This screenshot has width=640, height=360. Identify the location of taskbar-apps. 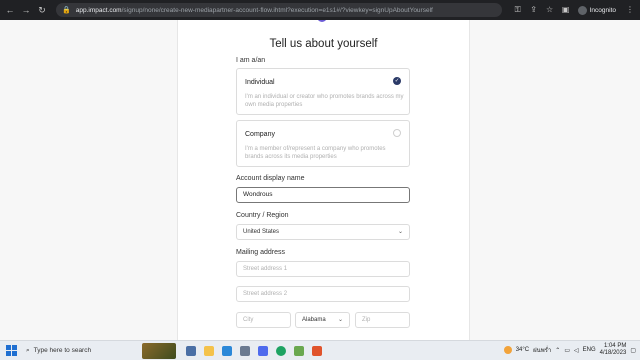
(254, 350).